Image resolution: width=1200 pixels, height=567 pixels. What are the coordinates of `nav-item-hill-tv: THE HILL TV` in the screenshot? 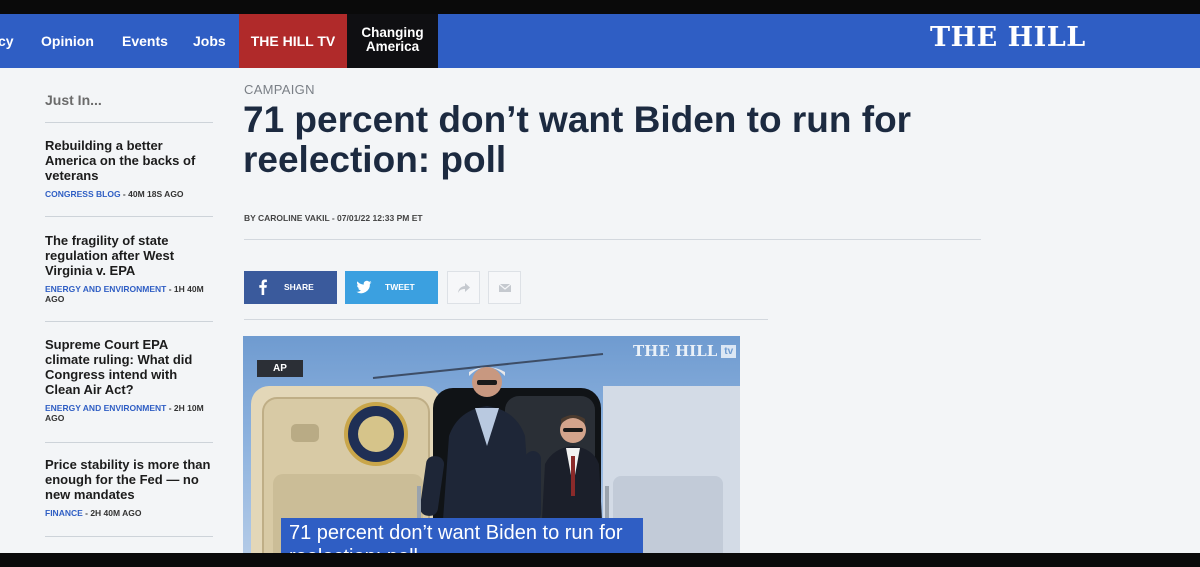 It's located at (293, 41).